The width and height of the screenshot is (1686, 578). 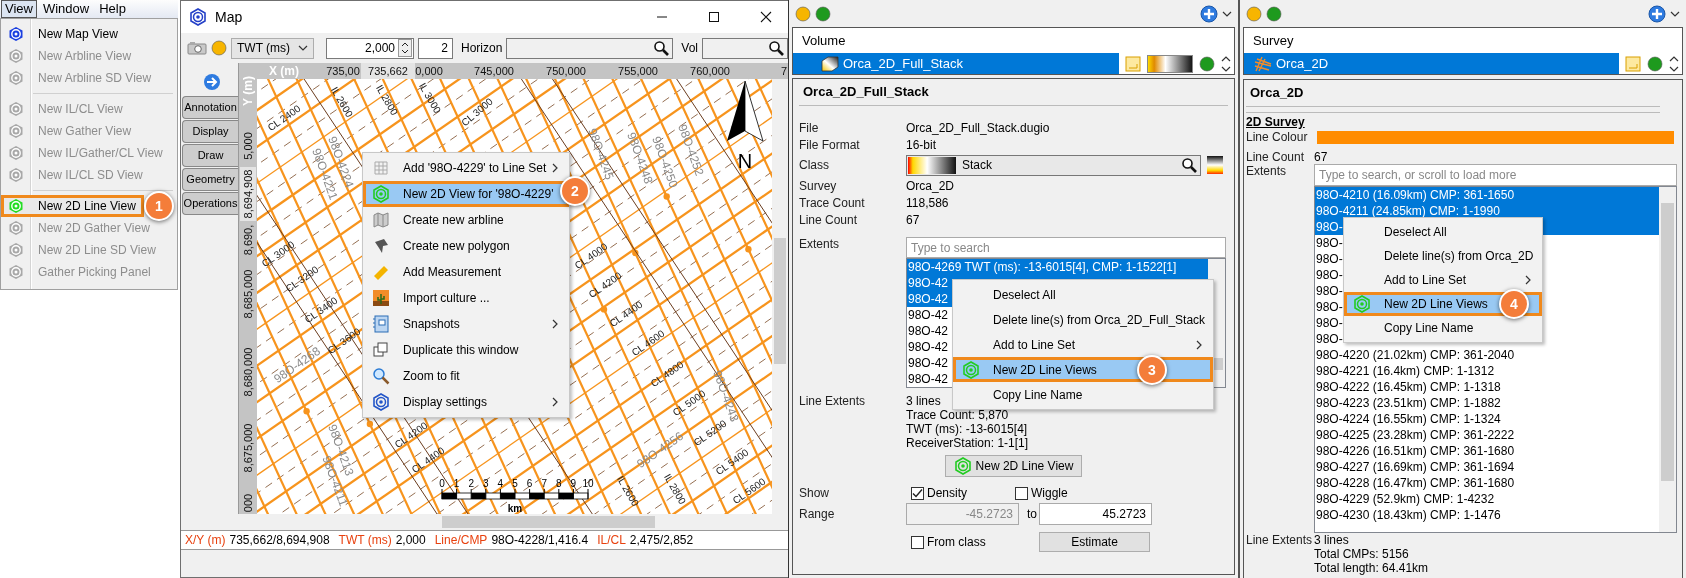 I want to click on new-line-view-button: New 2D Line View, so click(x=1013, y=466).